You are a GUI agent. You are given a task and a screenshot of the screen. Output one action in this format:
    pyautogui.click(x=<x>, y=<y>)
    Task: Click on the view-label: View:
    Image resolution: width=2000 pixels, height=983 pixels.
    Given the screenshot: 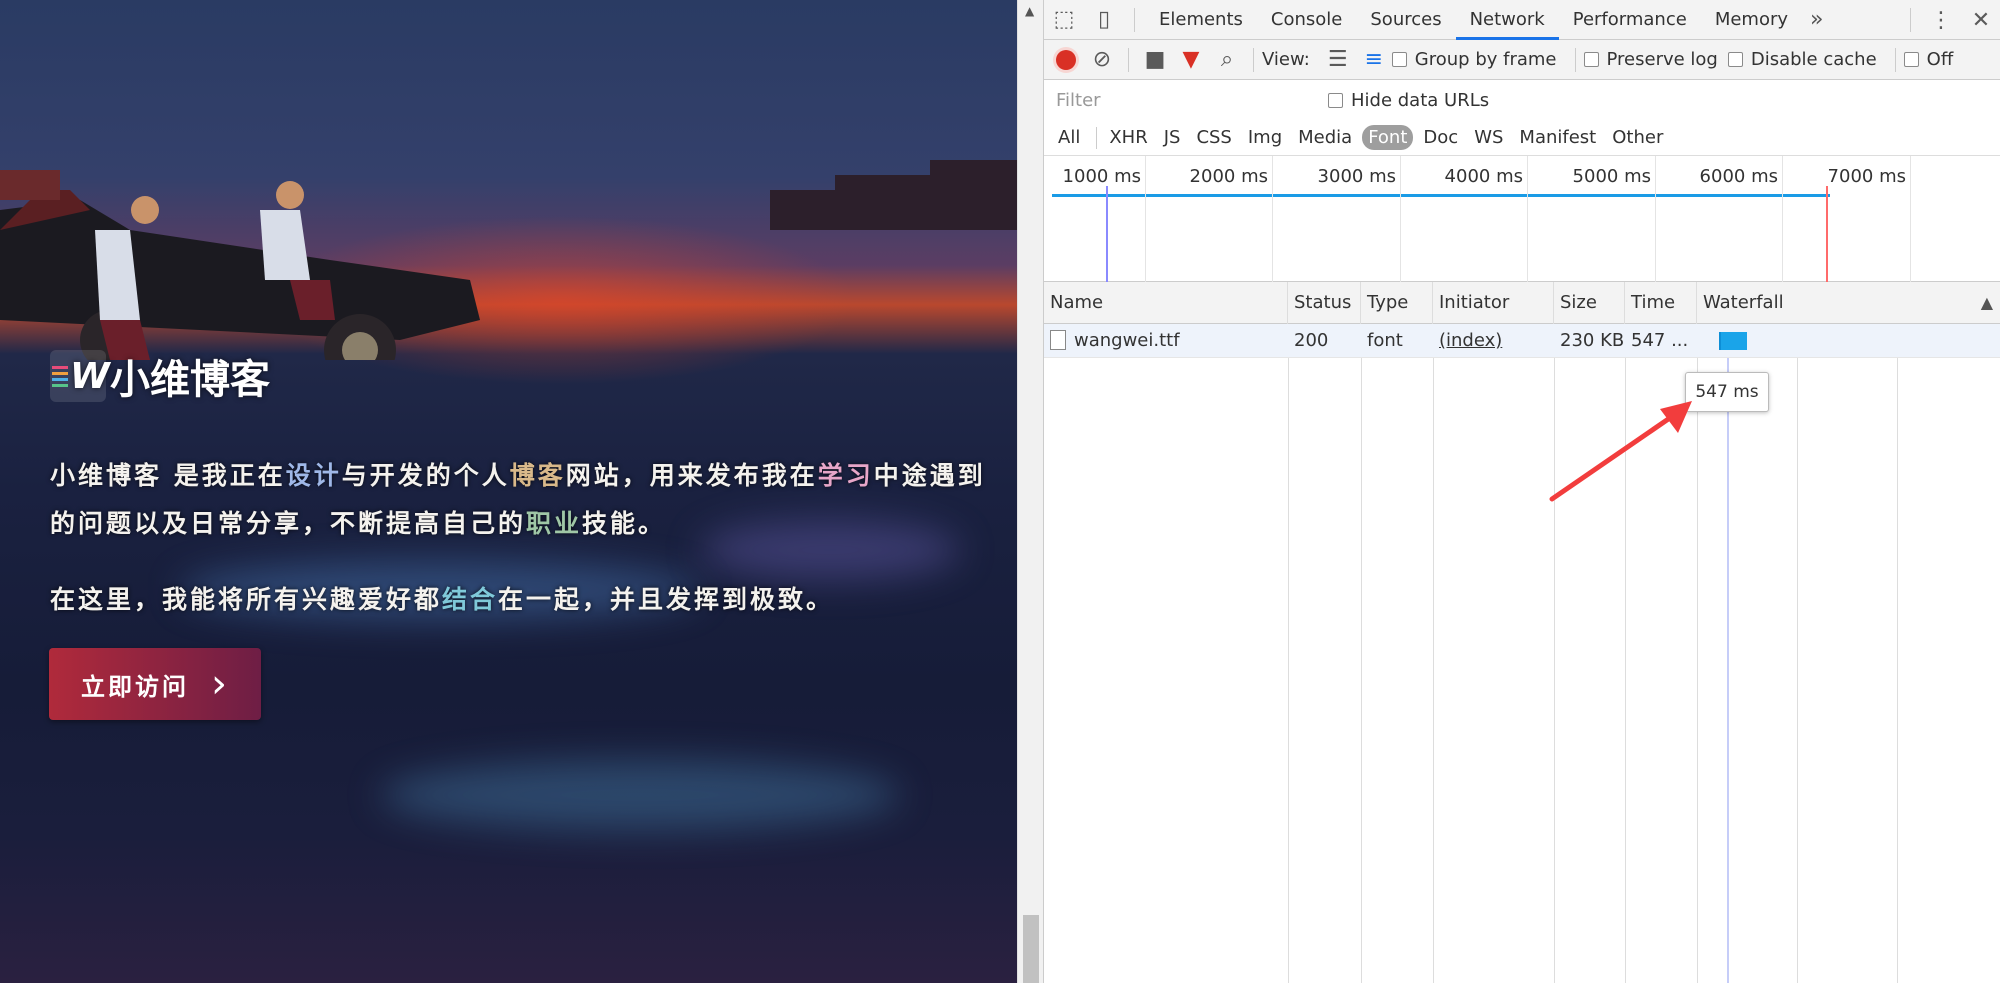 What is the action you would take?
    pyautogui.click(x=1286, y=59)
    